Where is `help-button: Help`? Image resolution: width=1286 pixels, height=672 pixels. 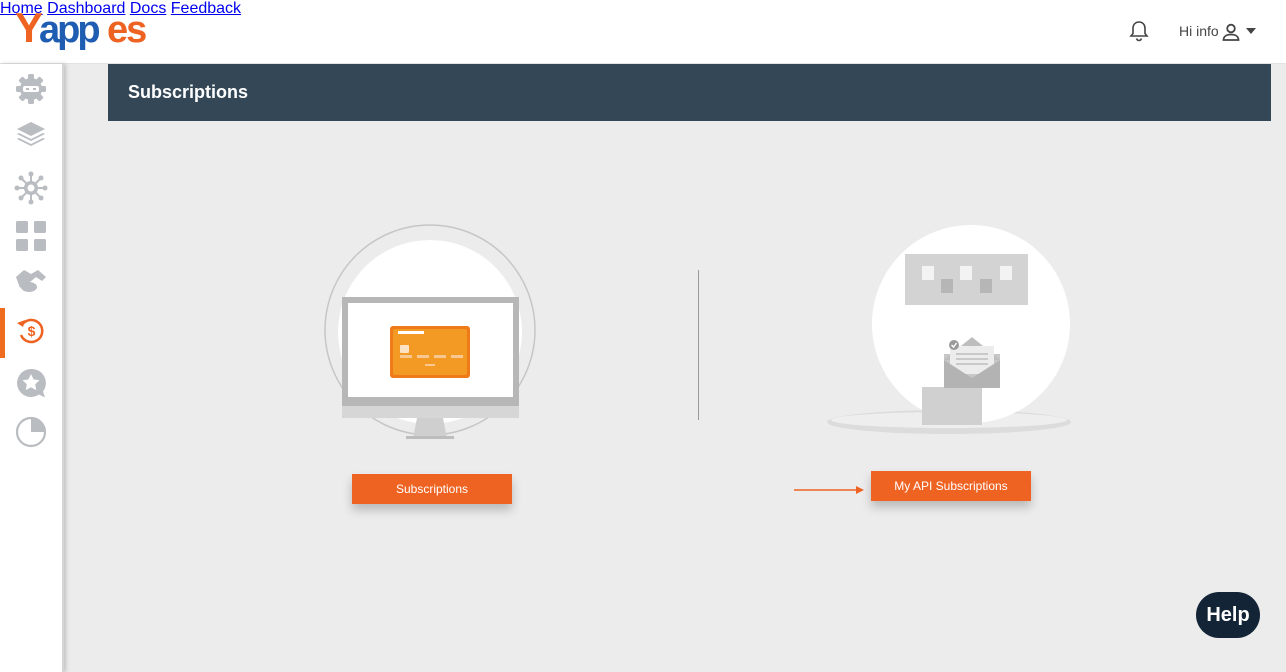 help-button: Help is located at coordinates (1228, 615).